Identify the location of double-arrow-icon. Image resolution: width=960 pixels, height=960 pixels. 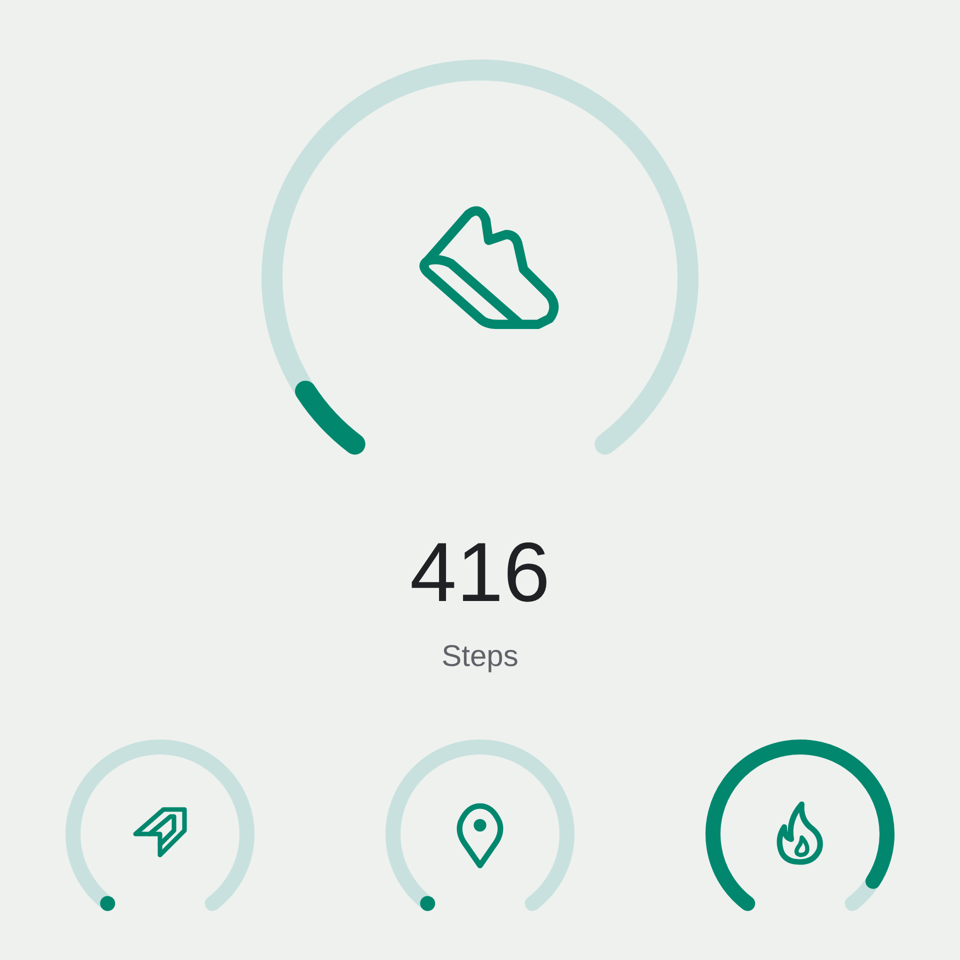
(160, 832).